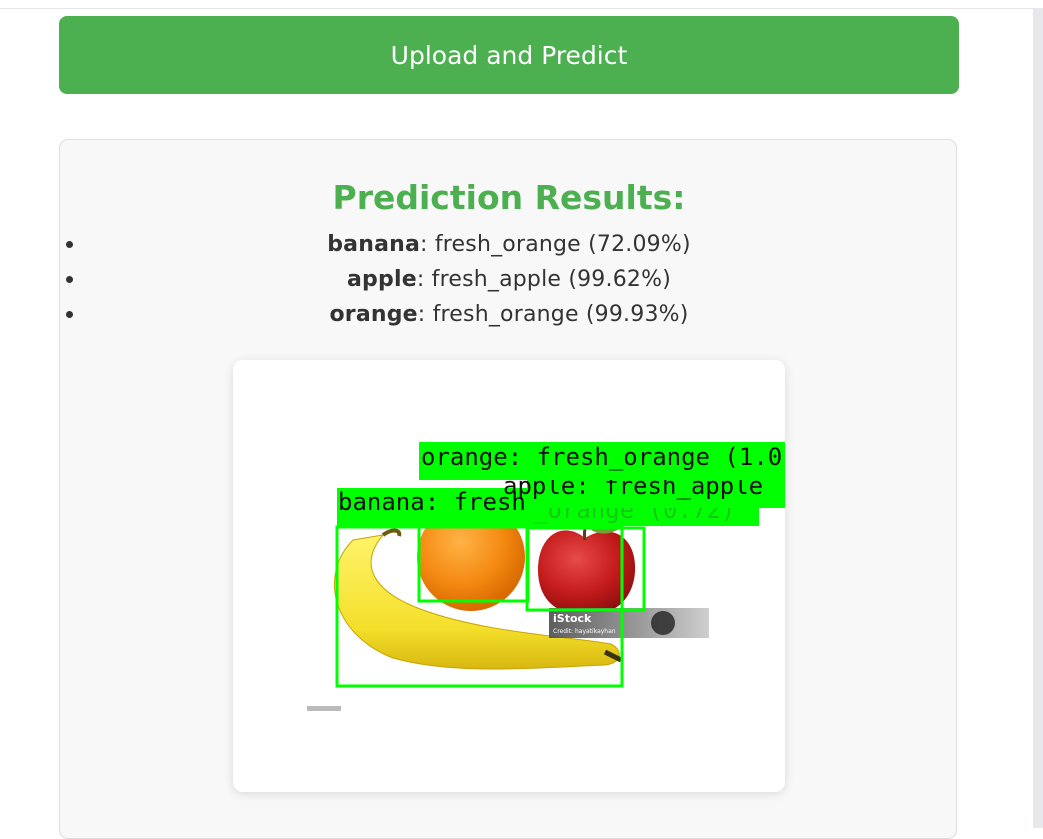 The width and height of the screenshot is (1043, 839). I want to click on orange-label: orange: fresh_orange (1.0, so click(601, 457).